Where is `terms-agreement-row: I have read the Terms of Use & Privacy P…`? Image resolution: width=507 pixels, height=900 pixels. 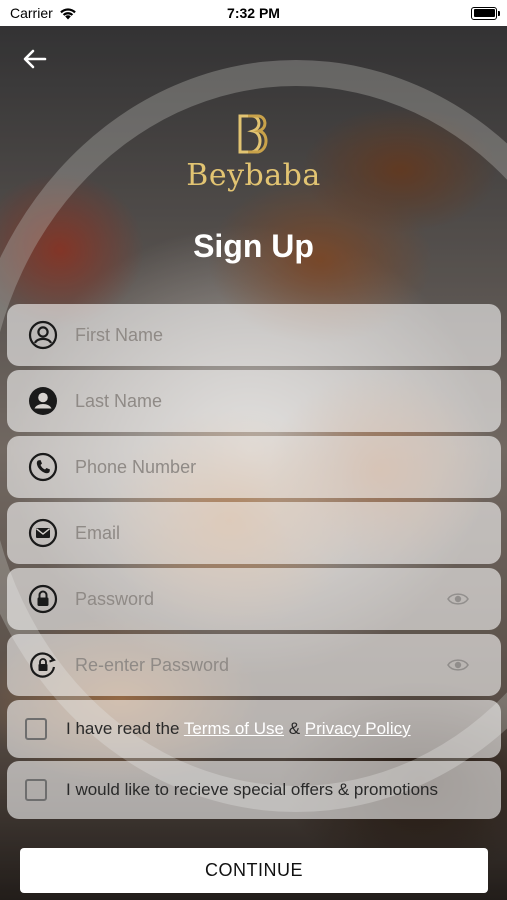 terms-agreement-row: I have read the Terms of Use & Privacy P… is located at coordinates (254, 729).